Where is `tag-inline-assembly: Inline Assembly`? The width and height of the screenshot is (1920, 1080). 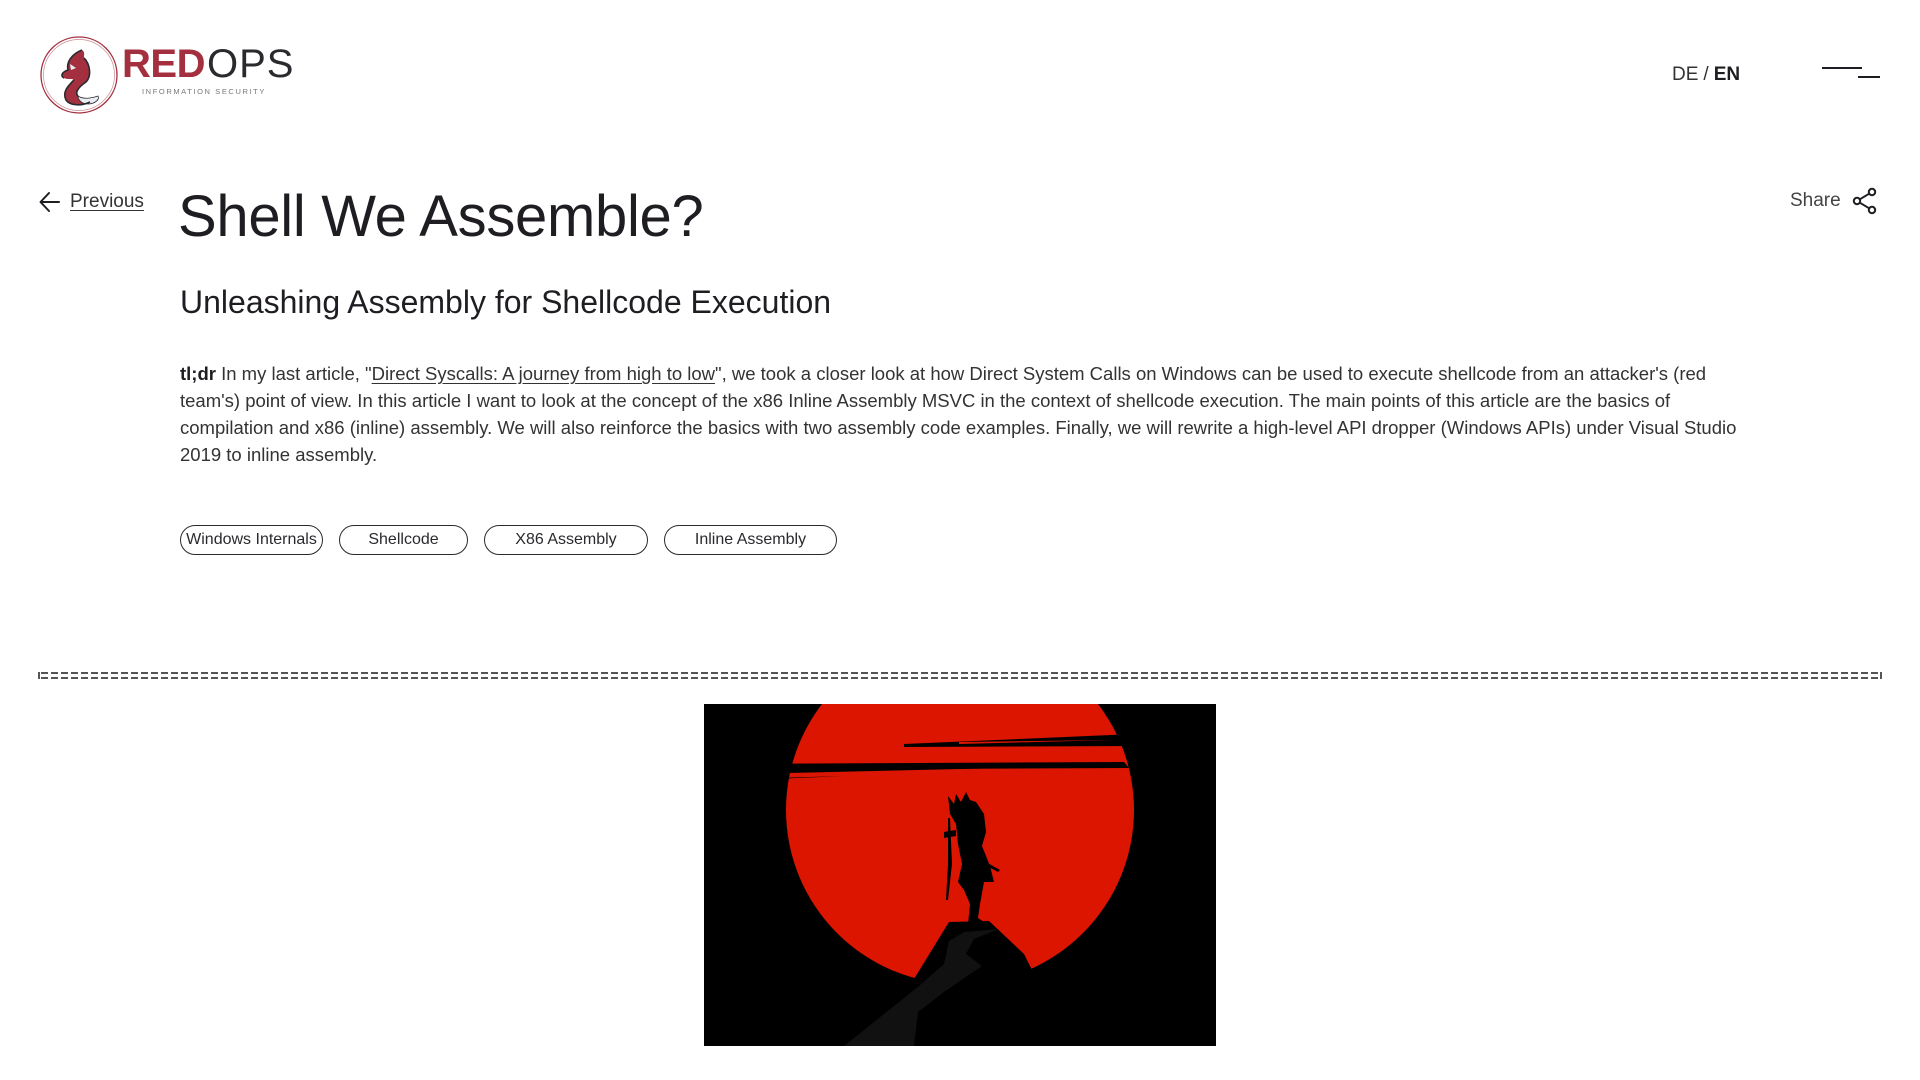 tag-inline-assembly: Inline Assembly is located at coordinates (750, 540).